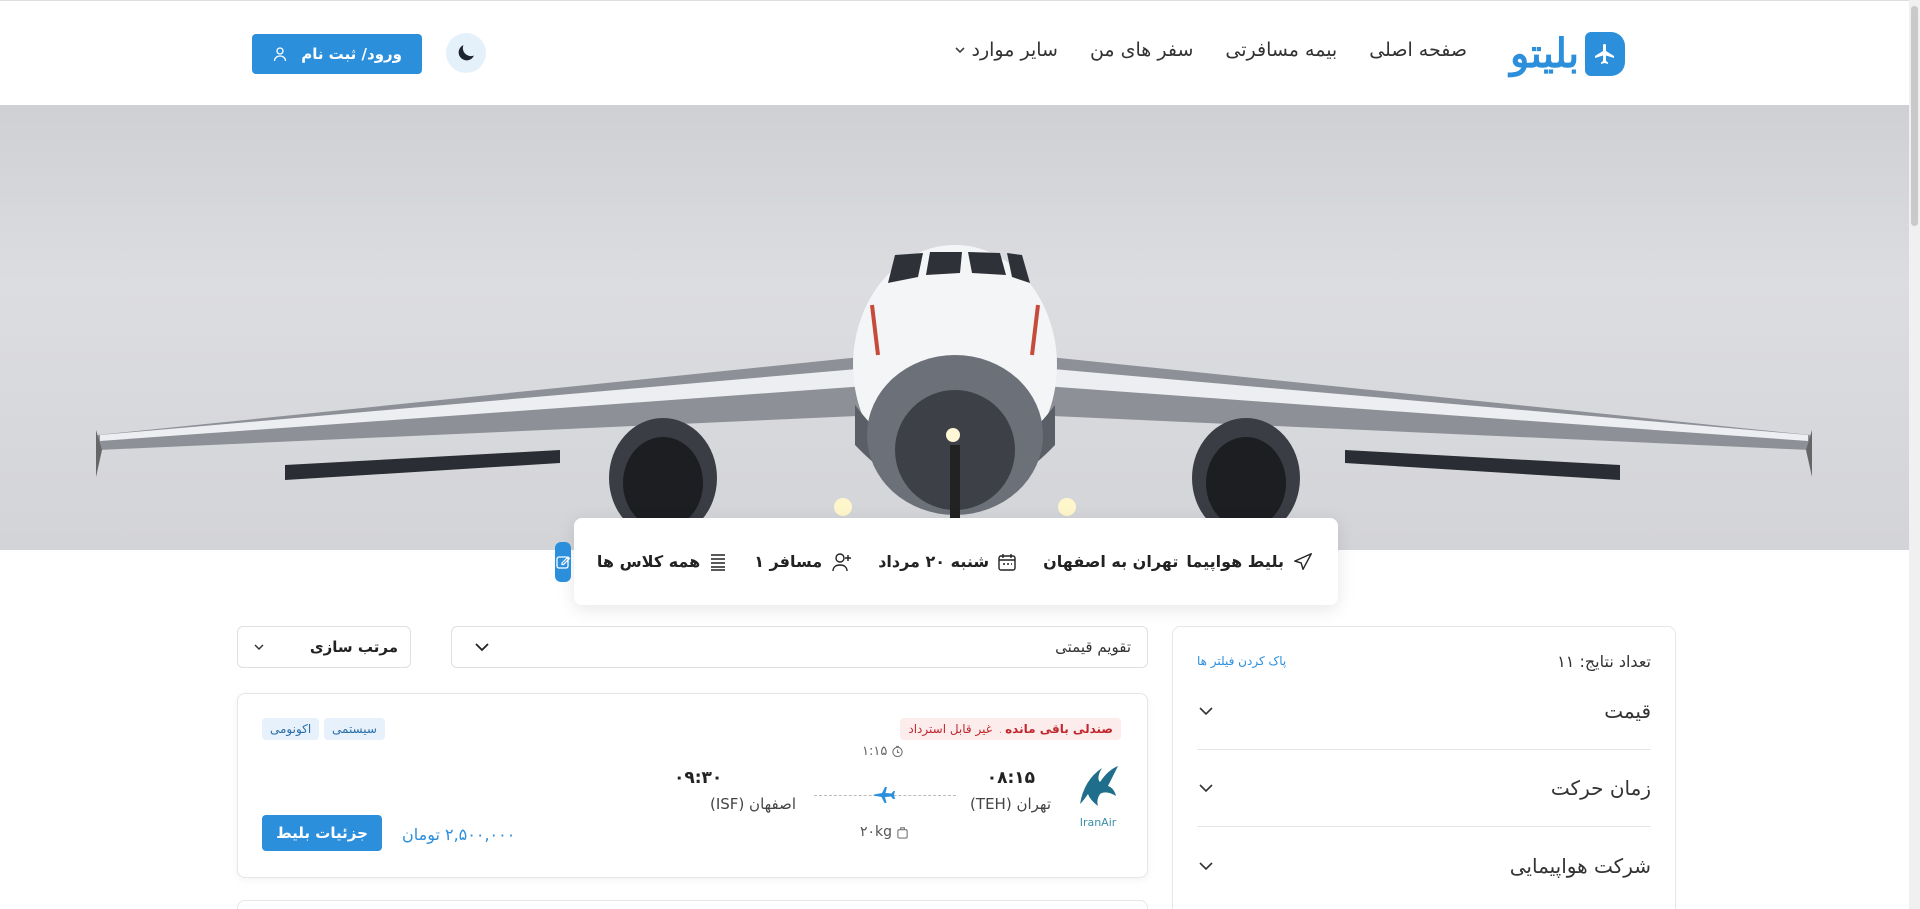  I want to click on summary-cabin: همه کلاس ها, so click(662, 562).